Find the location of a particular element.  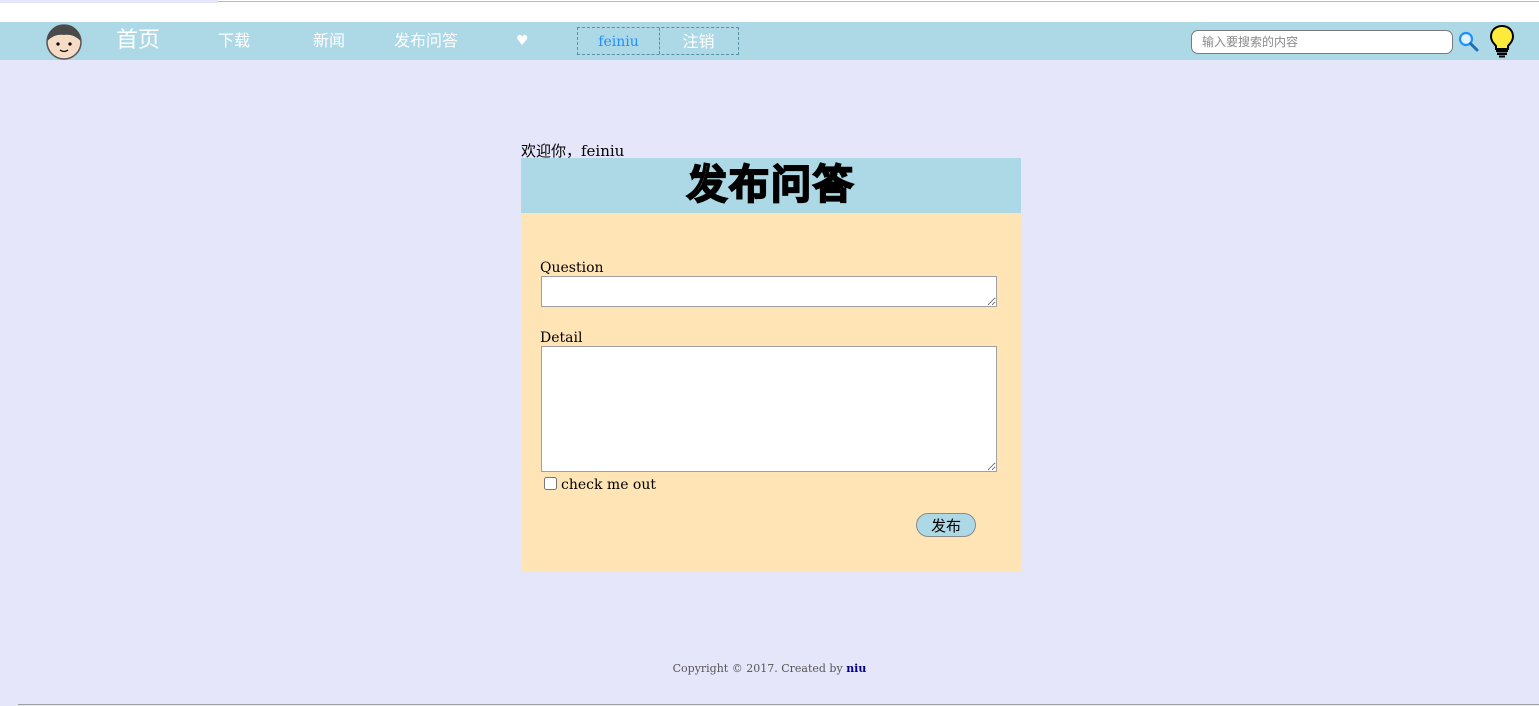

top-strip-segment is located at coordinates (109, 1).